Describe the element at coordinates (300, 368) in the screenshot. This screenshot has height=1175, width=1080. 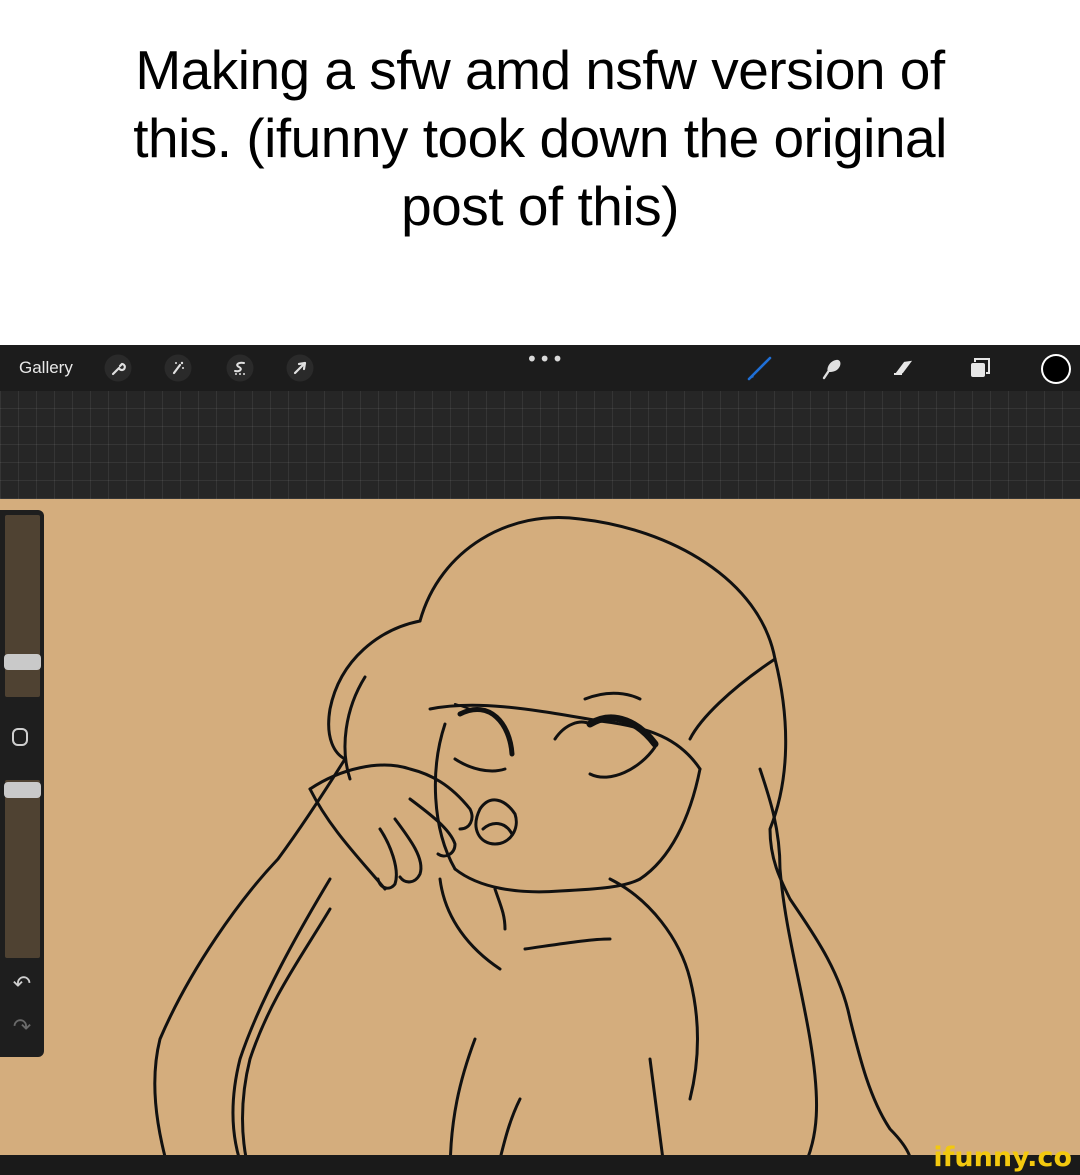
I see `transform-arrow-icon` at that location.